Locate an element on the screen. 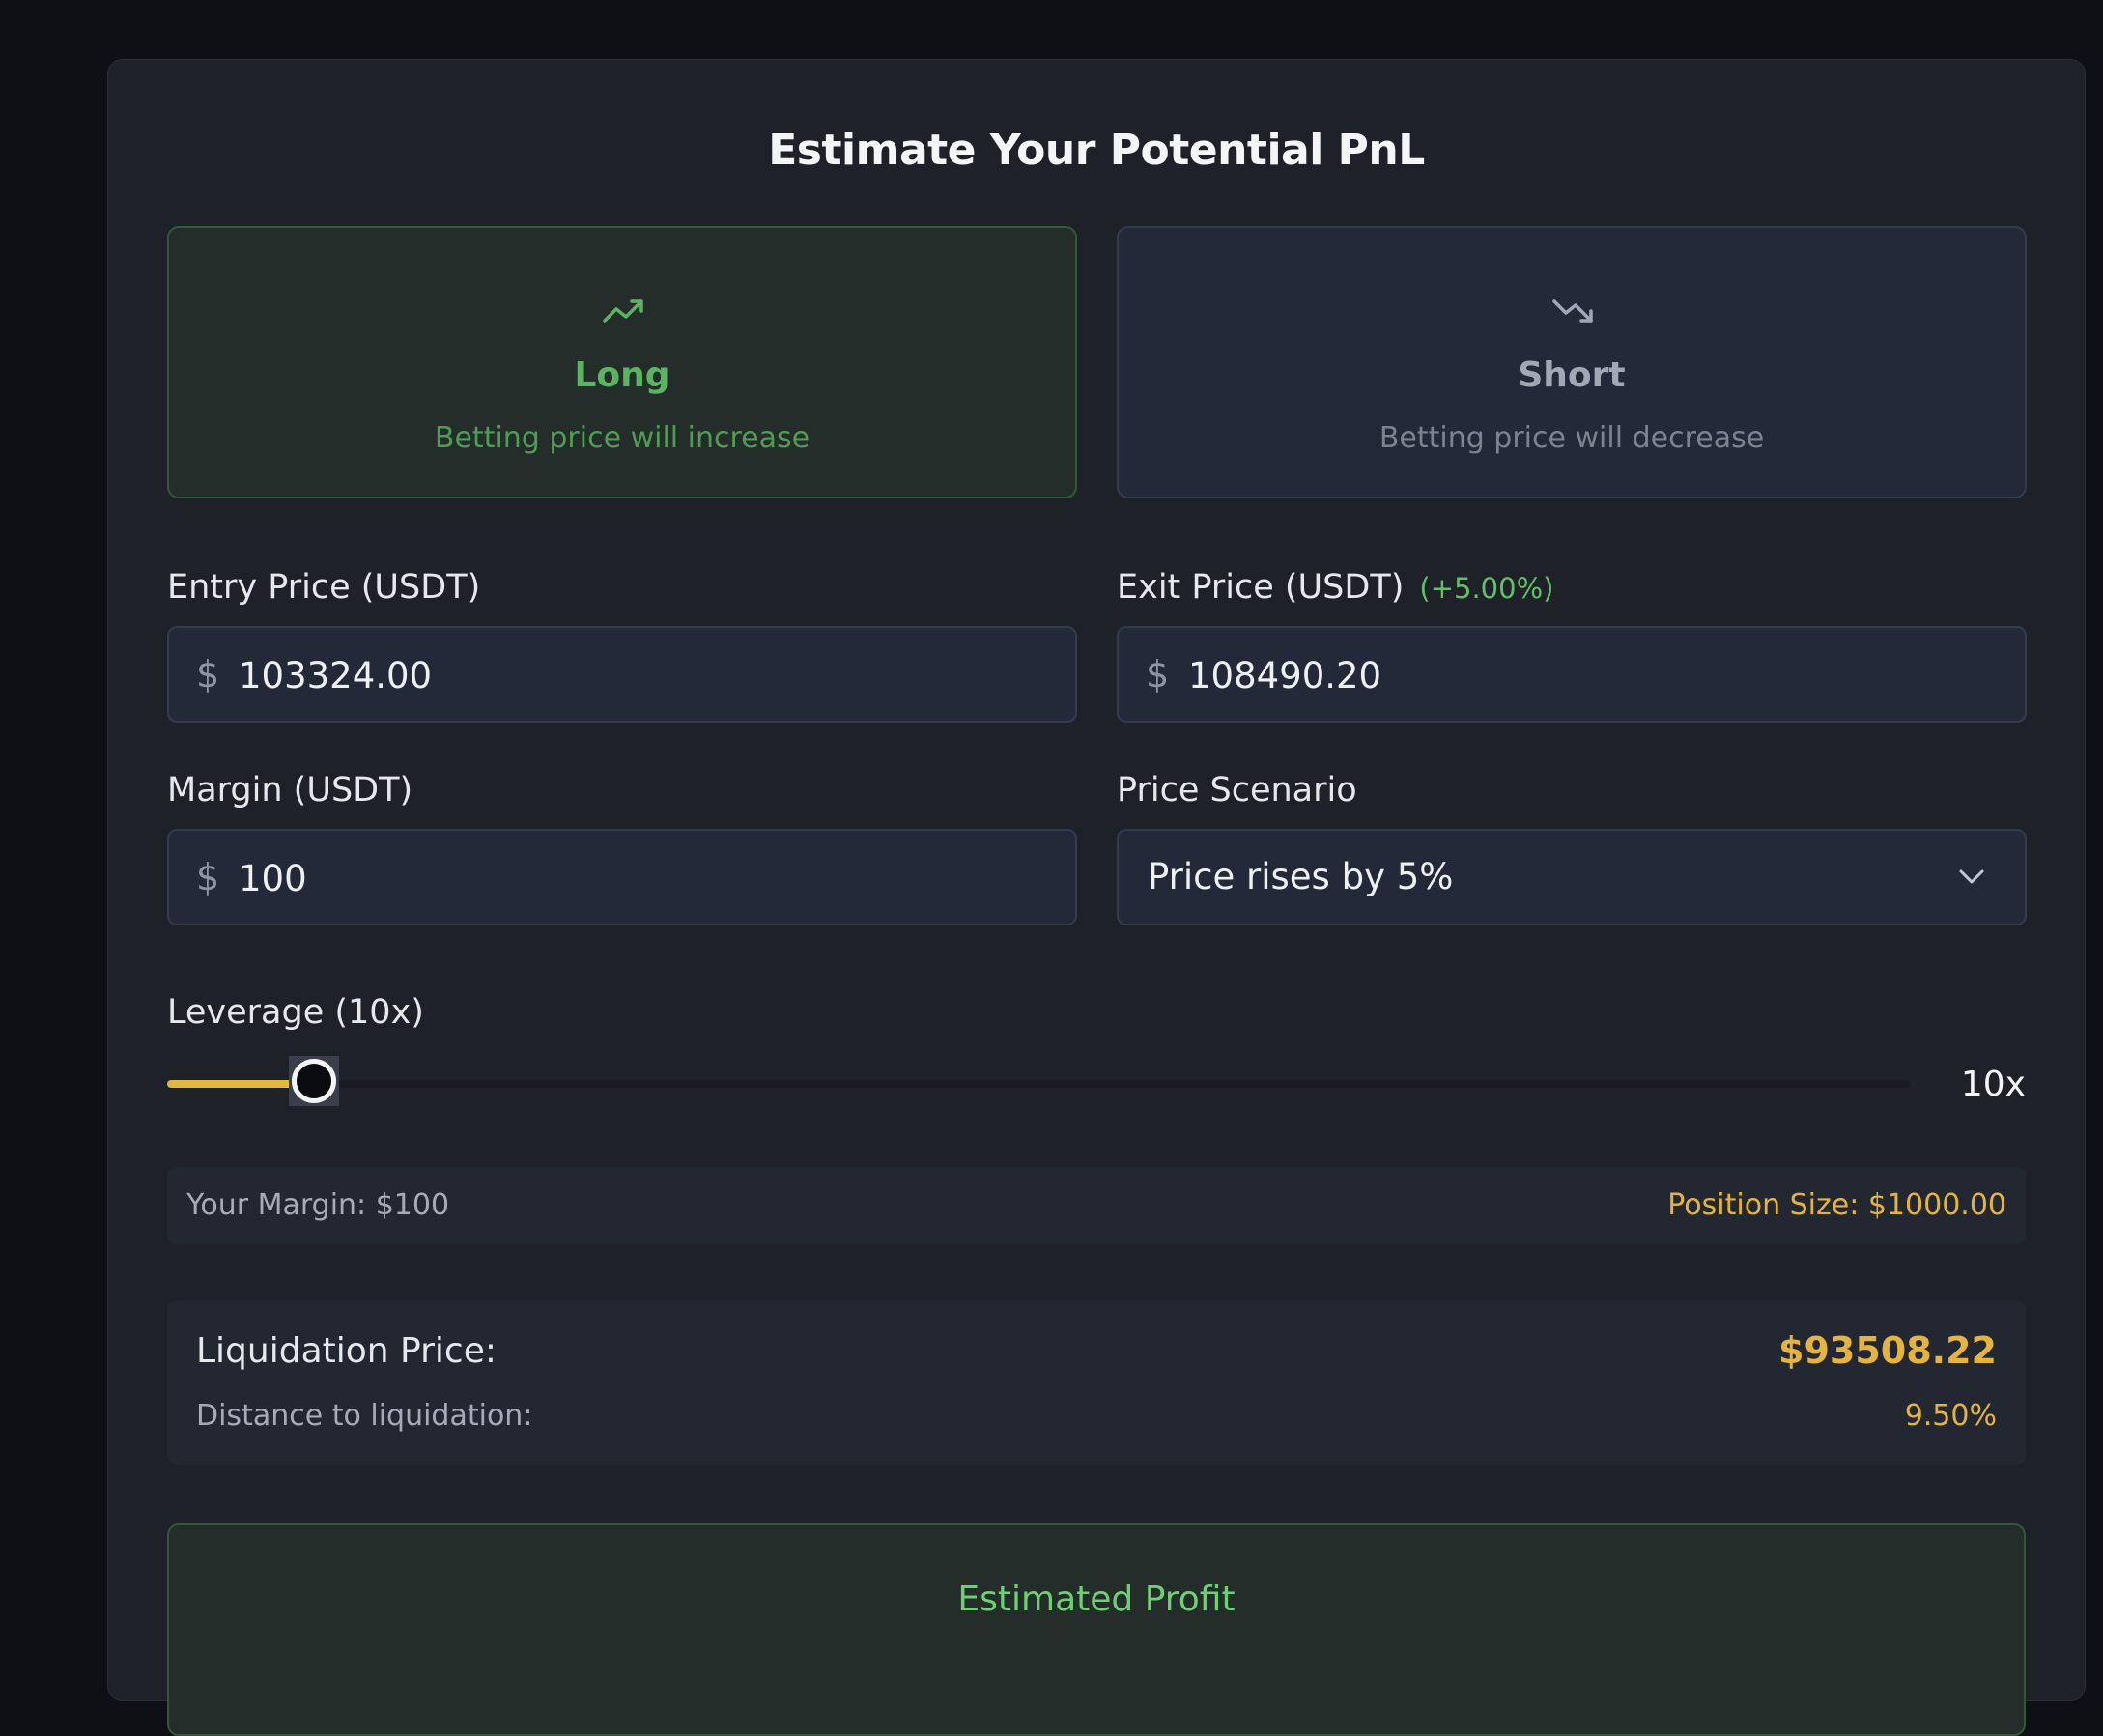 The height and width of the screenshot is (1736, 2103). margin-field: $ is located at coordinates (622, 877).